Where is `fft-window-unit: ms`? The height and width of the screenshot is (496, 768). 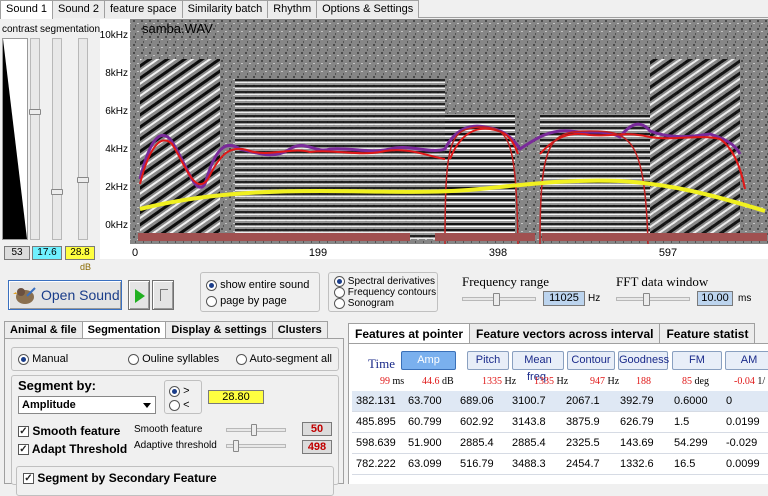 fft-window-unit: ms is located at coordinates (745, 298).